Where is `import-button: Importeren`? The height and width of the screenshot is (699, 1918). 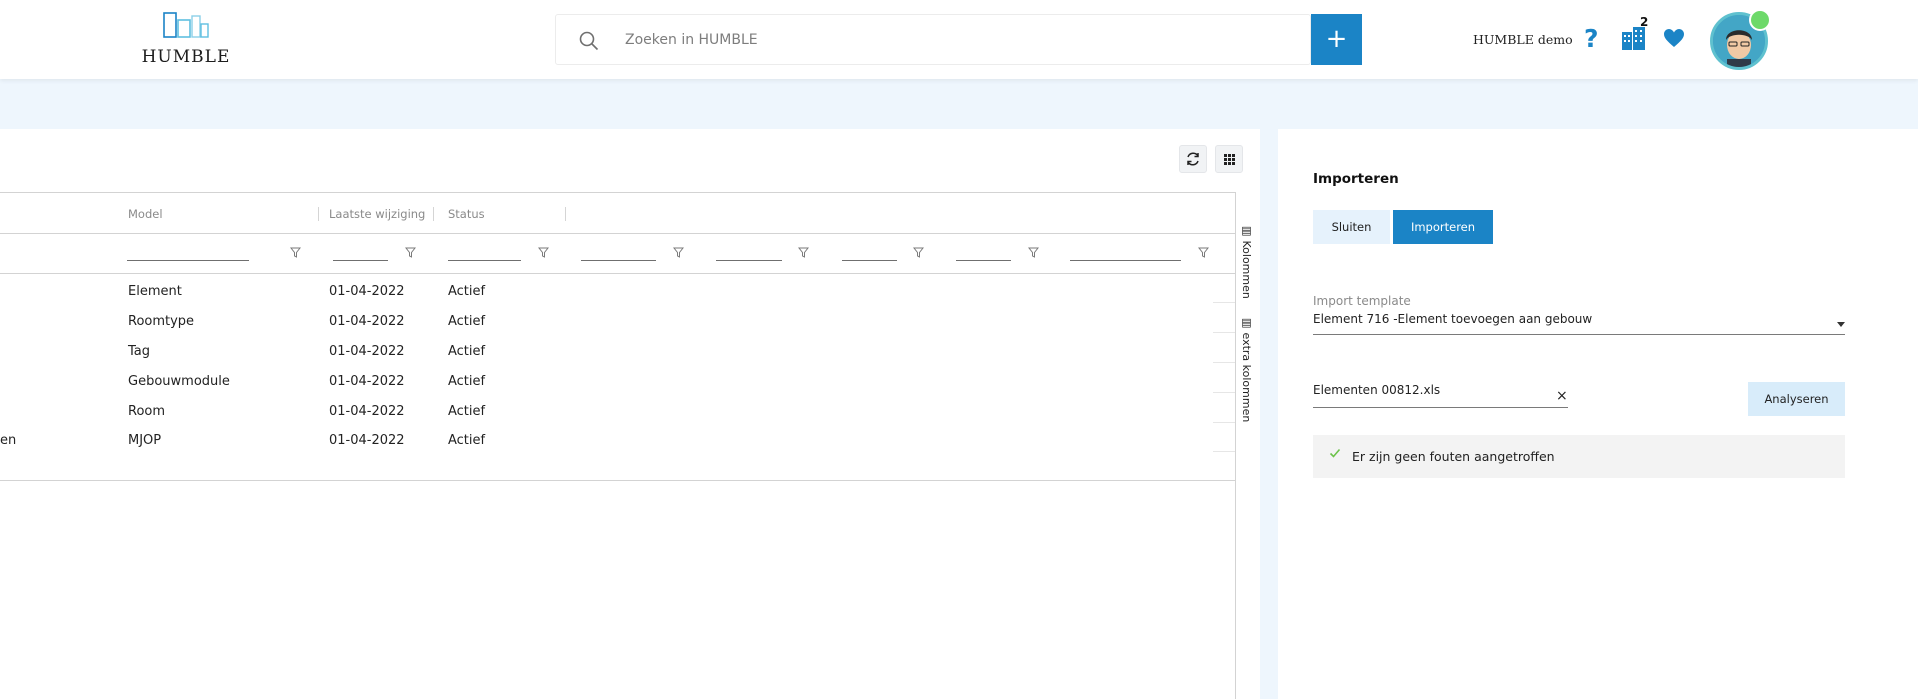 import-button: Importeren is located at coordinates (1443, 227).